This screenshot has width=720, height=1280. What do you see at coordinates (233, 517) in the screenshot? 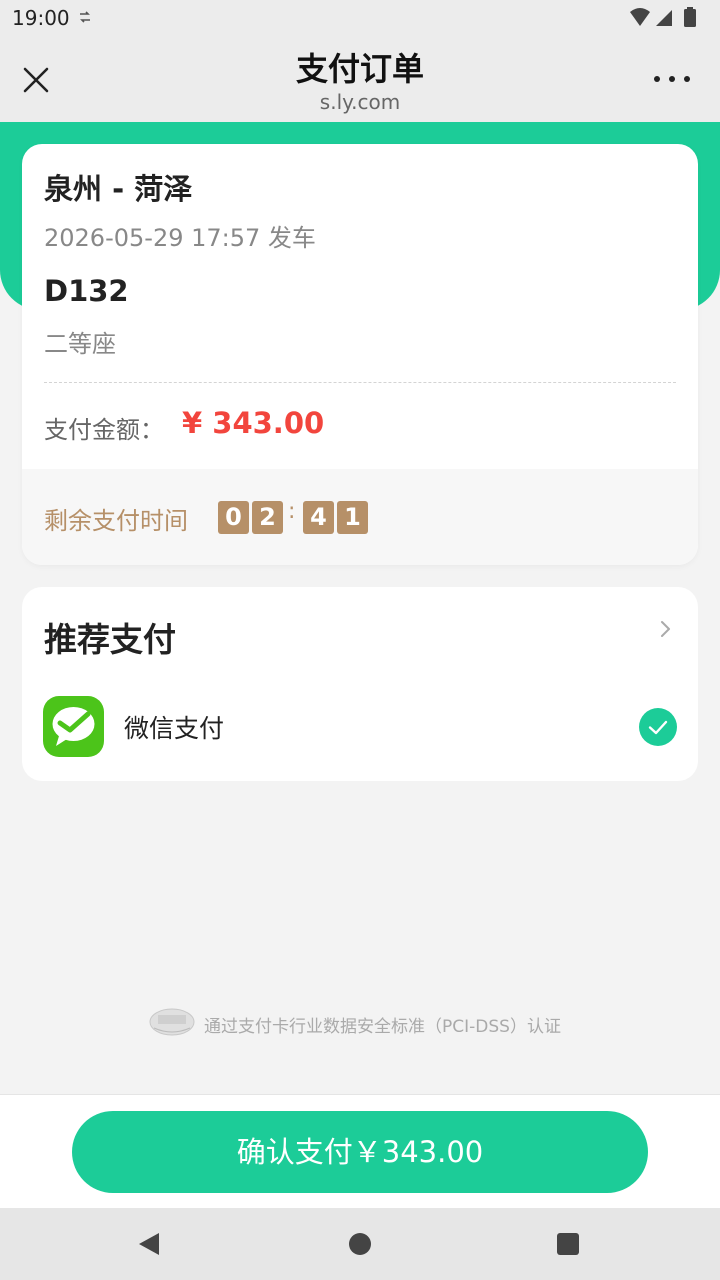
I see `countdown-digit: 0` at bounding box center [233, 517].